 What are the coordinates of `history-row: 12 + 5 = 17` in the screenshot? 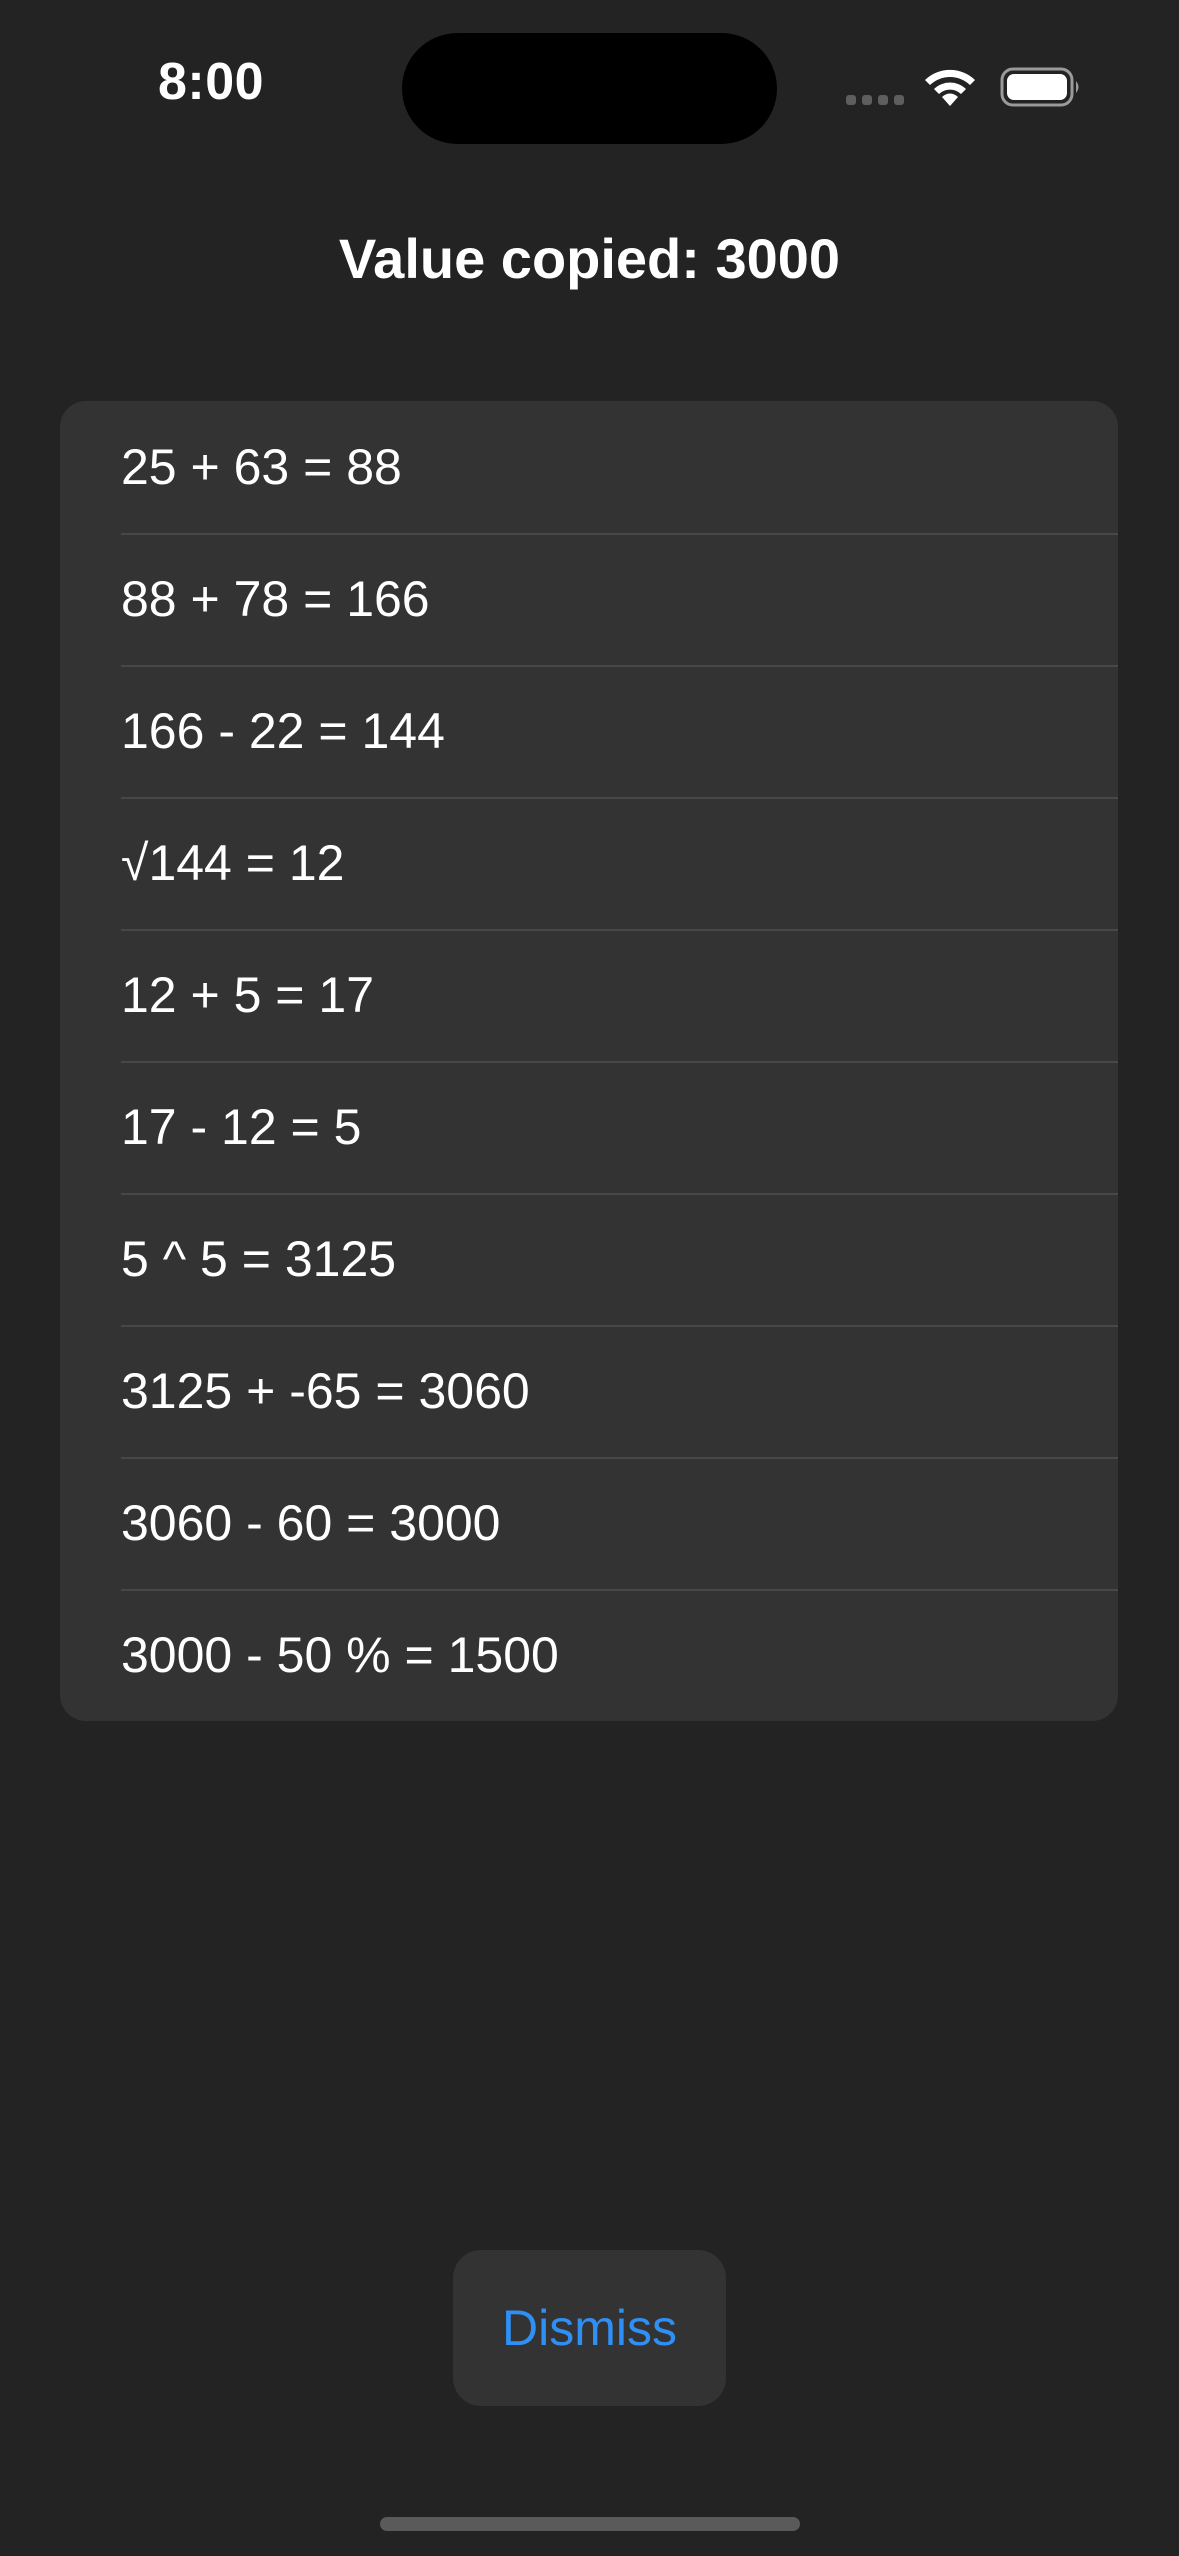 It's located at (589, 995).